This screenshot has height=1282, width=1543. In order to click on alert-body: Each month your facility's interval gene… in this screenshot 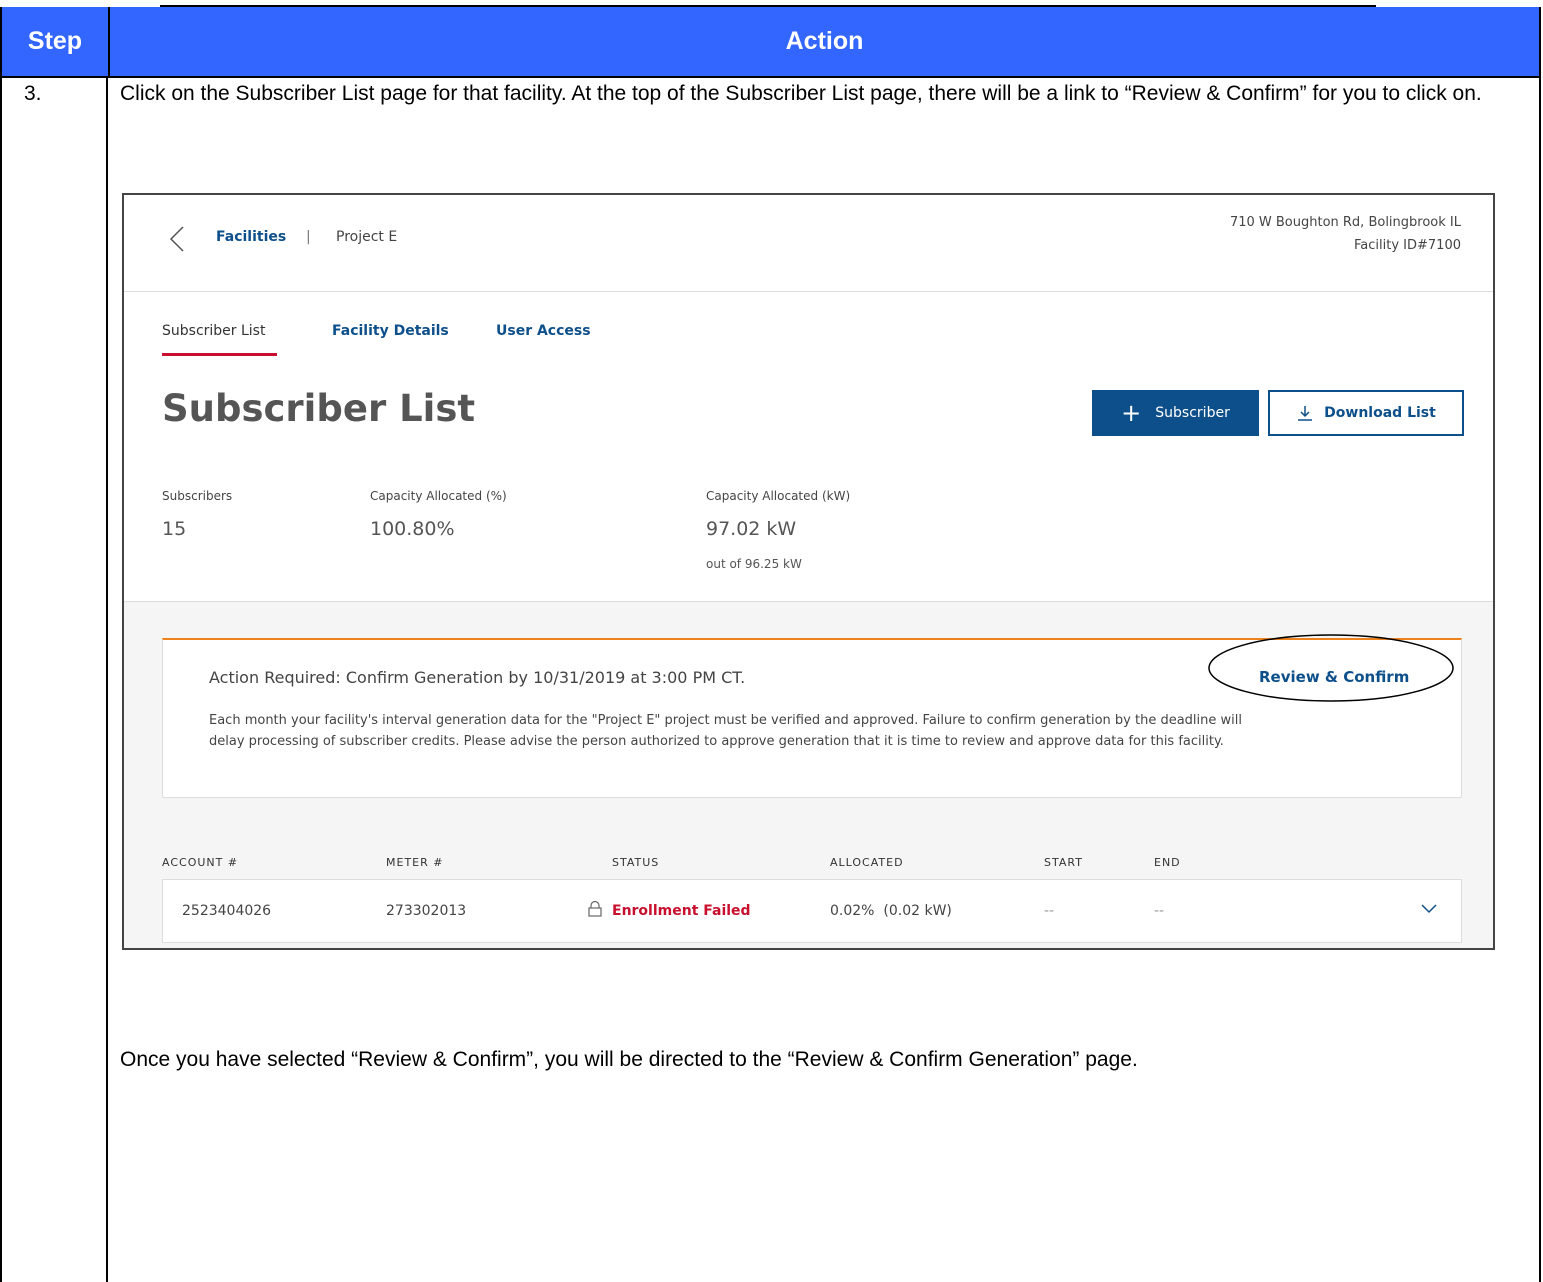, I will do `click(725, 731)`.